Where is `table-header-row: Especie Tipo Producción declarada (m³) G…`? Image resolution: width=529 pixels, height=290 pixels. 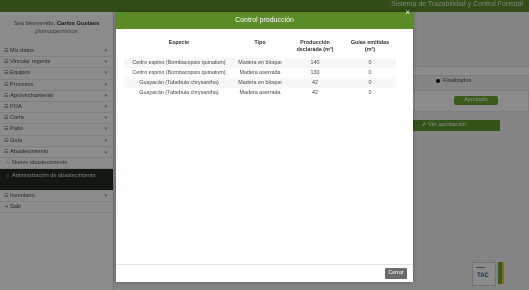
table-header-row: Especie Tipo Producción declarada (m³) G… is located at coordinates (260, 48).